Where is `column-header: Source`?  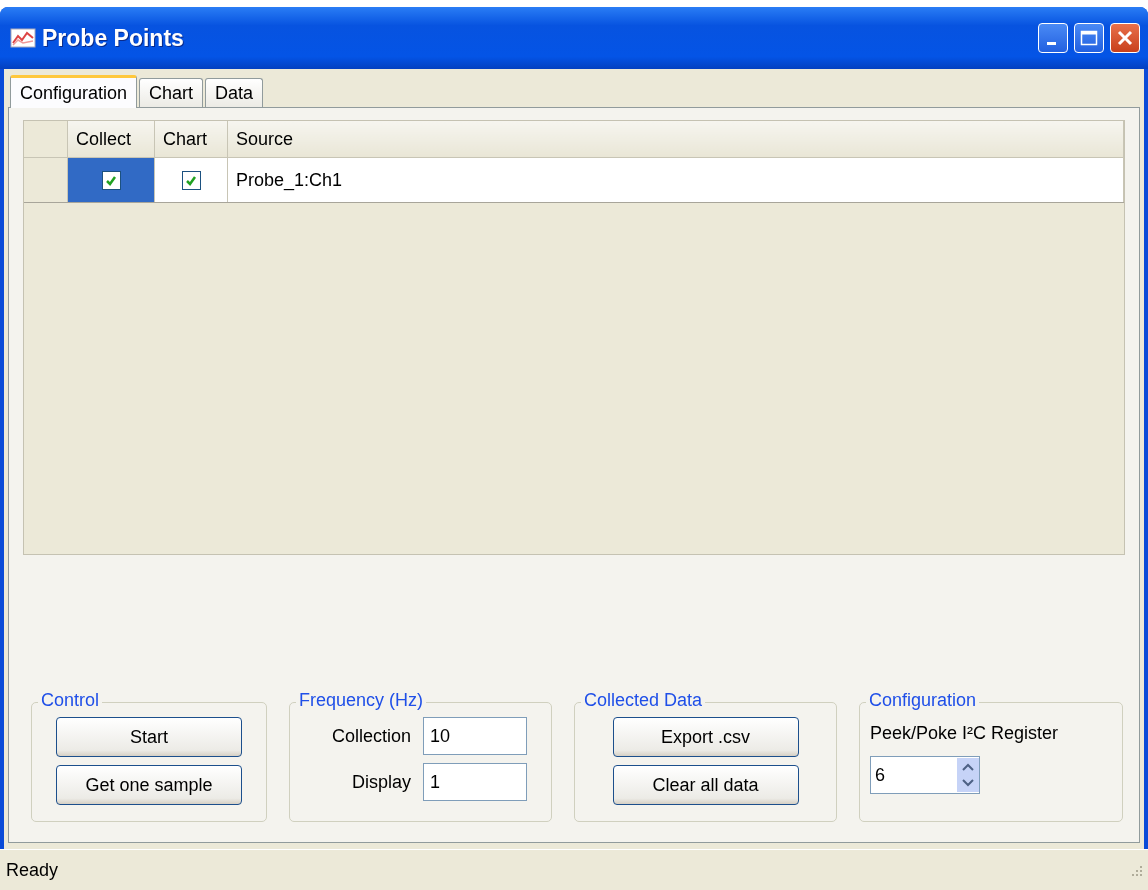 column-header: Source is located at coordinates (675, 139).